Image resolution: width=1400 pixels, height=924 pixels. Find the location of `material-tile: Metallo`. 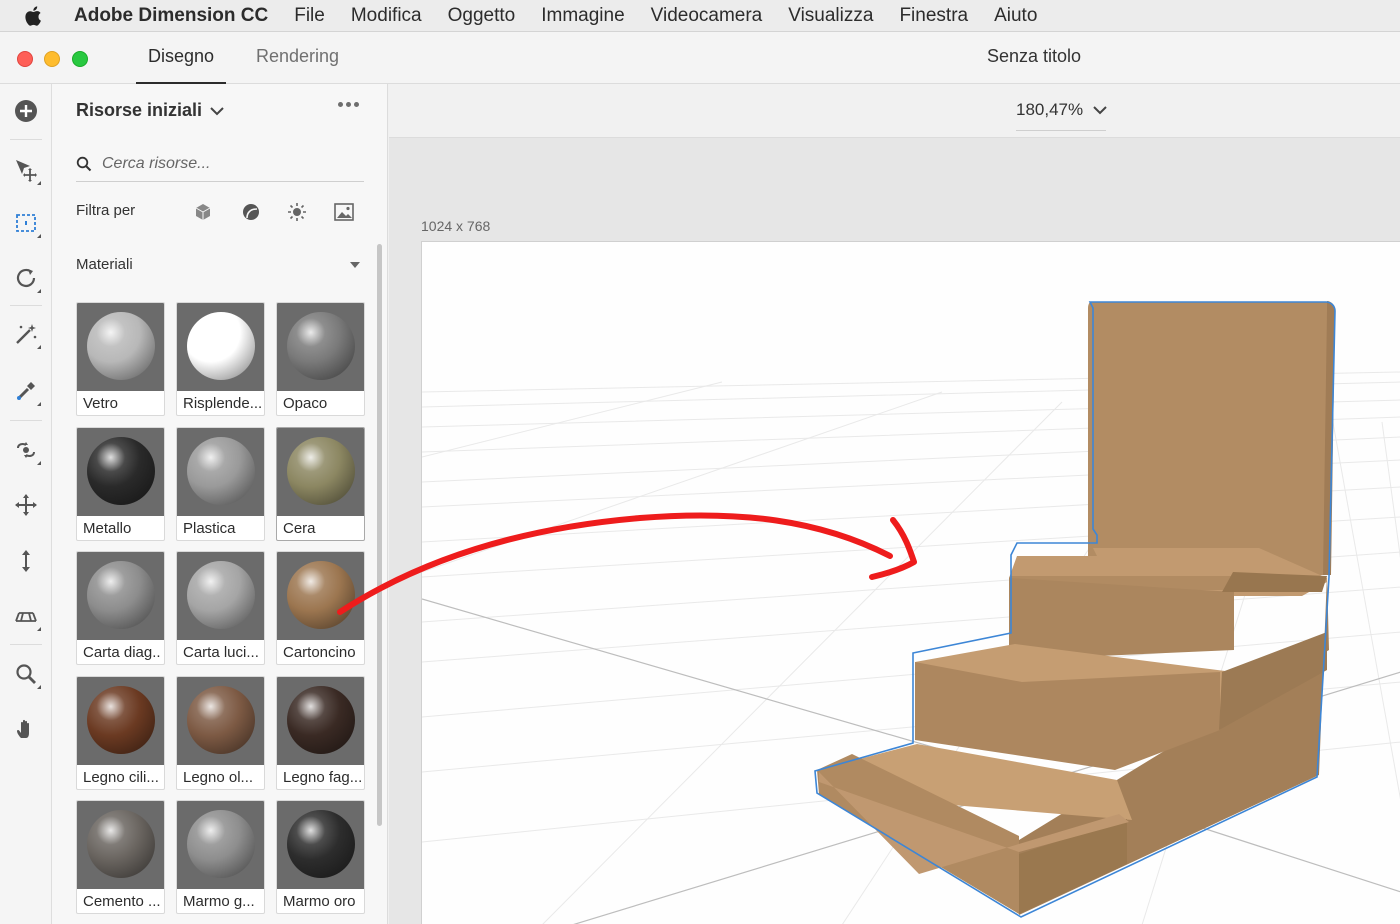

material-tile: Metallo is located at coordinates (120, 483).